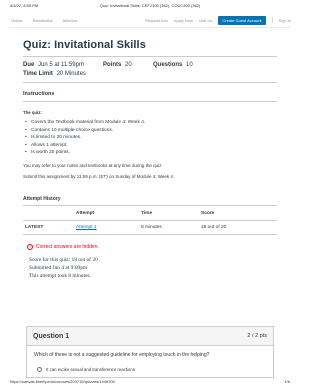 This screenshot has height=388, width=320. Describe the element at coordinates (30, 246) in the screenshot. I see `warning-icon: !` at that location.